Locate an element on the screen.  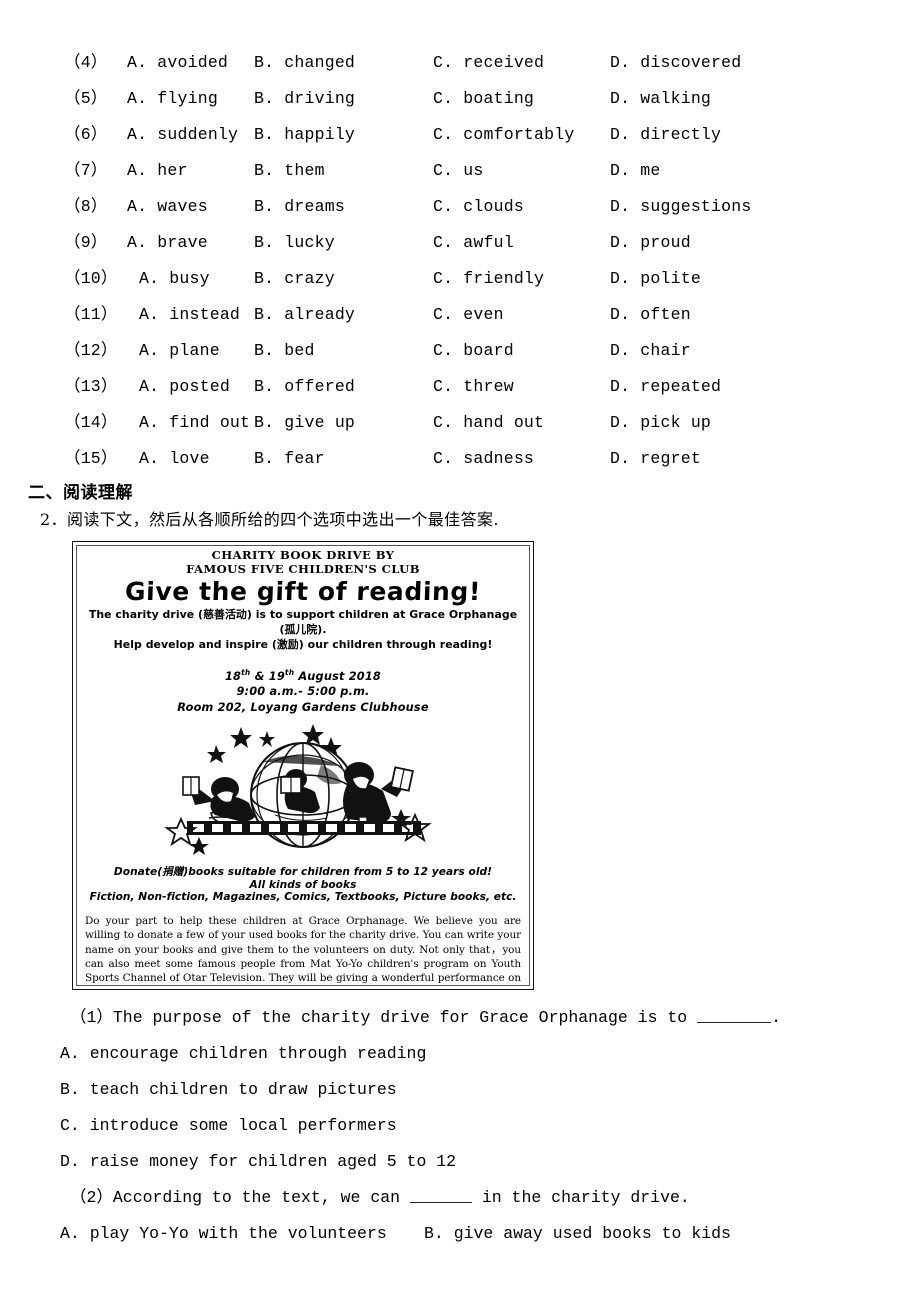
cloze-row-number: （15） is located at coordinates (91, 458).